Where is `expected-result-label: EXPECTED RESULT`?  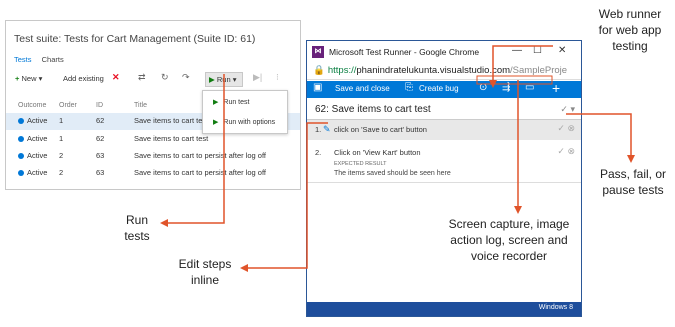 expected-result-label: EXPECTED RESULT is located at coordinates (360, 164).